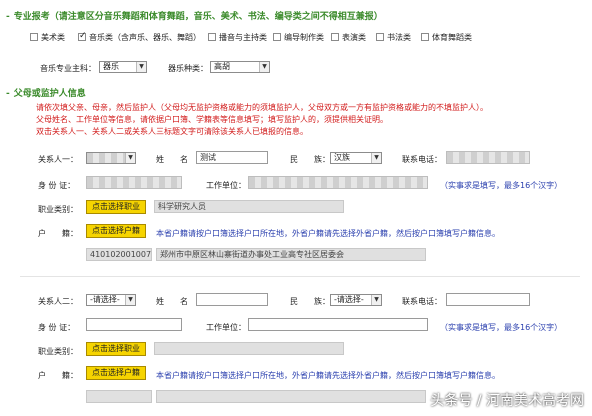  I want to click on rel2-hukou-code, so click(119, 396).